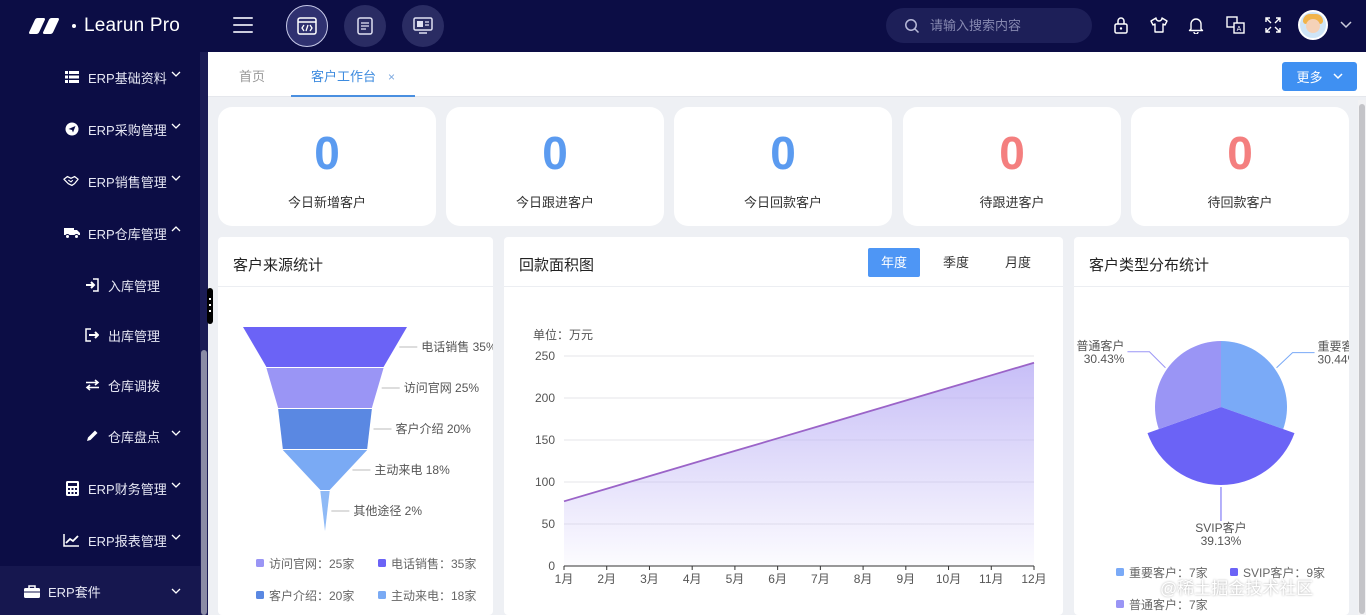 This screenshot has width=1366, height=615. I want to click on sidebar-item-erp-suite: ERP套件, so click(100, 590).